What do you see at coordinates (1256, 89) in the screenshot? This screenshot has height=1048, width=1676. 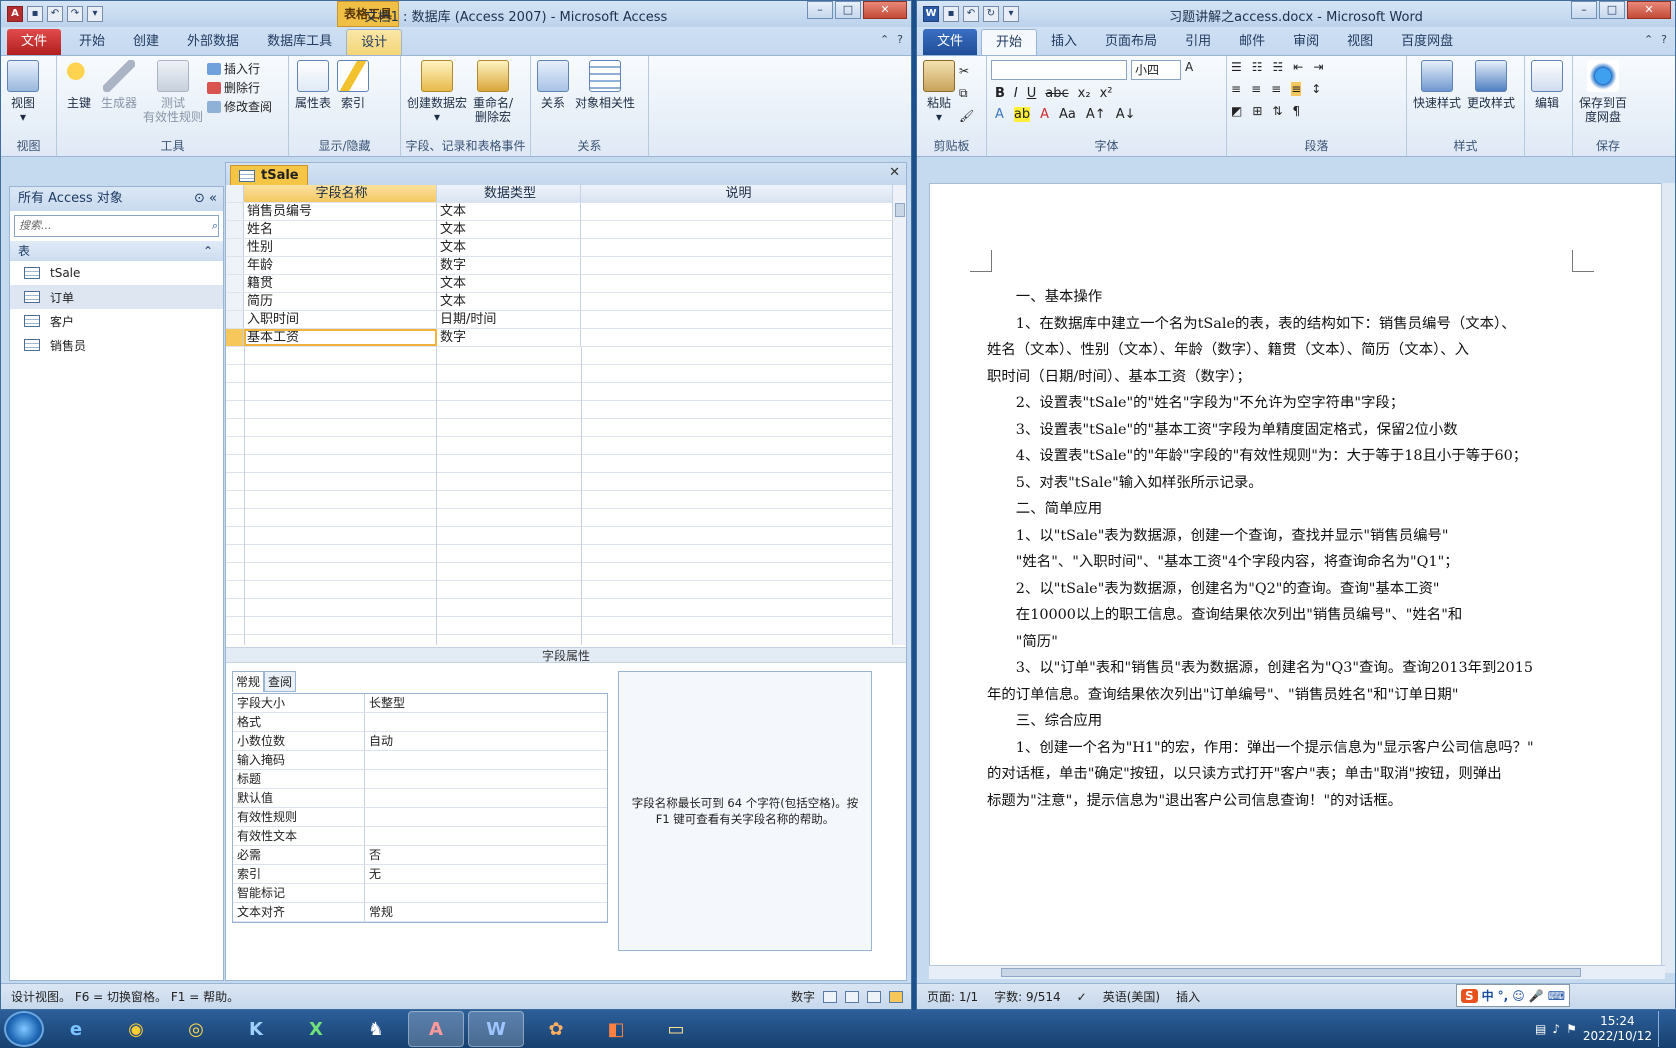 I see `center-icon: ≡` at bounding box center [1256, 89].